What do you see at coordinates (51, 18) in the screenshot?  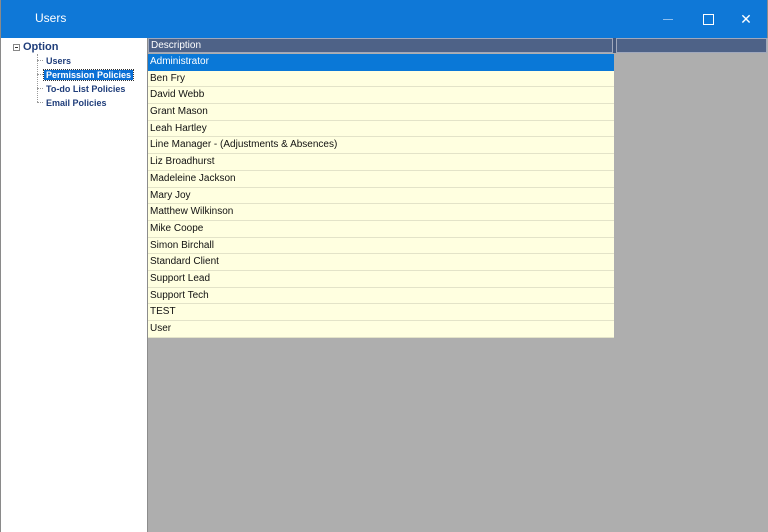 I see `window-title: Users` at bounding box center [51, 18].